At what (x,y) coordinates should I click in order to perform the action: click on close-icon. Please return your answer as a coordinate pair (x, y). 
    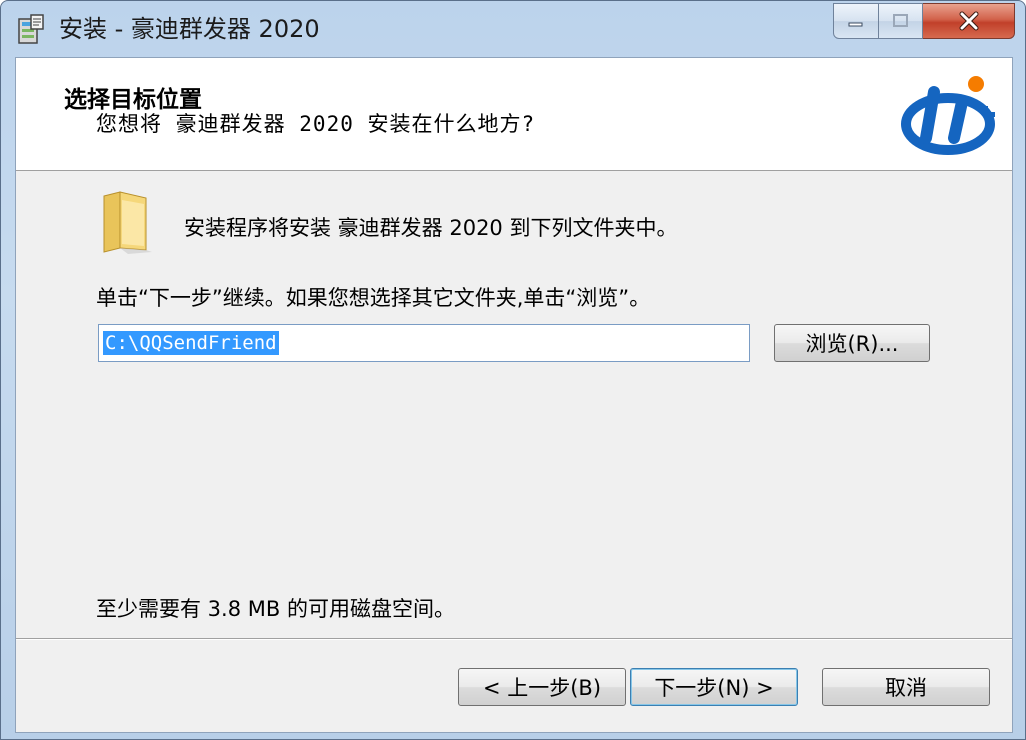
    Looking at the image, I should click on (968, 21).